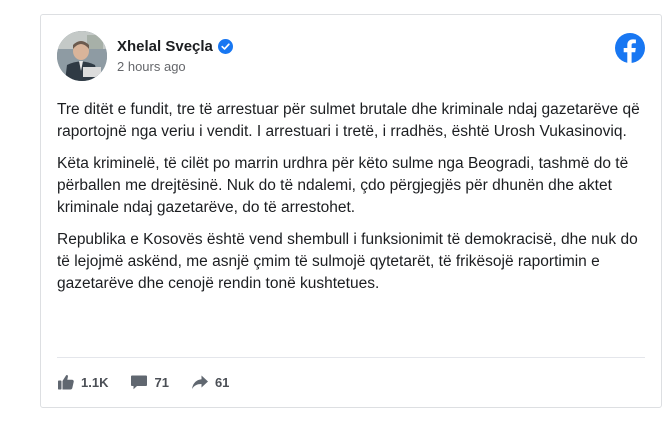 Image resolution: width=667 pixels, height=421 pixels. Describe the element at coordinates (630, 48) in the screenshot. I see `facebook-logo-icon` at that location.